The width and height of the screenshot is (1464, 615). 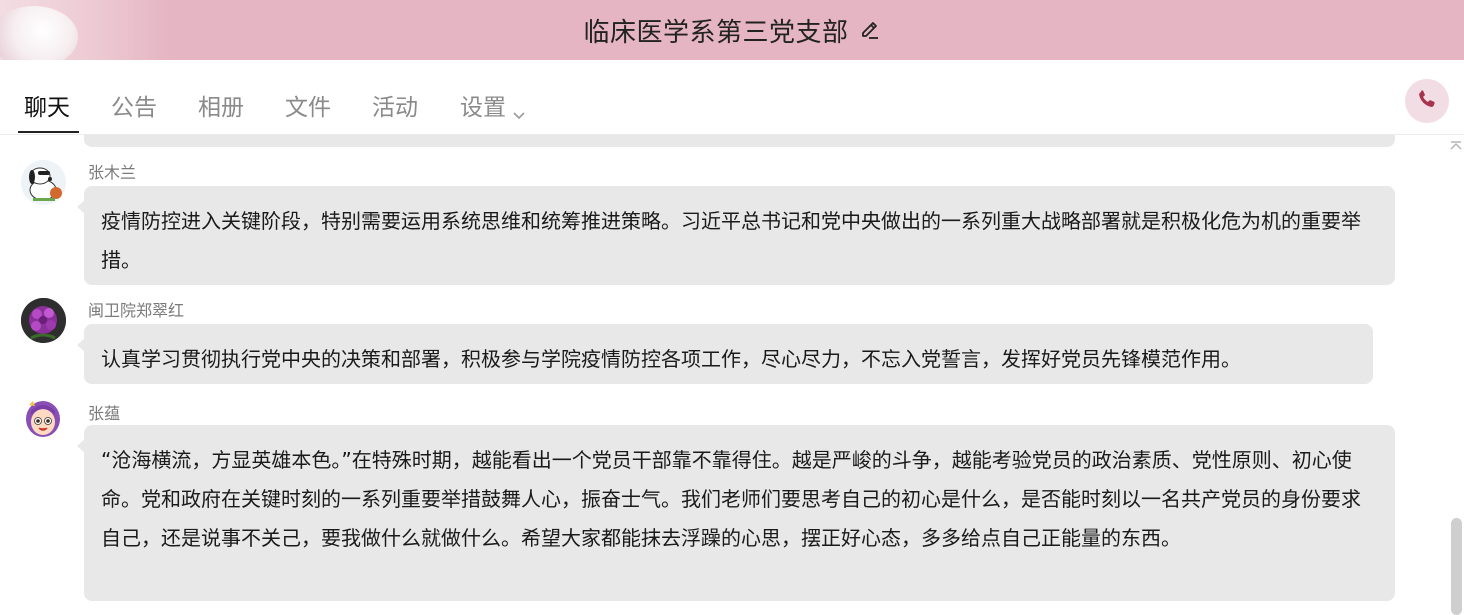 What do you see at coordinates (308, 105) in the screenshot?
I see `tab-files: 文件` at bounding box center [308, 105].